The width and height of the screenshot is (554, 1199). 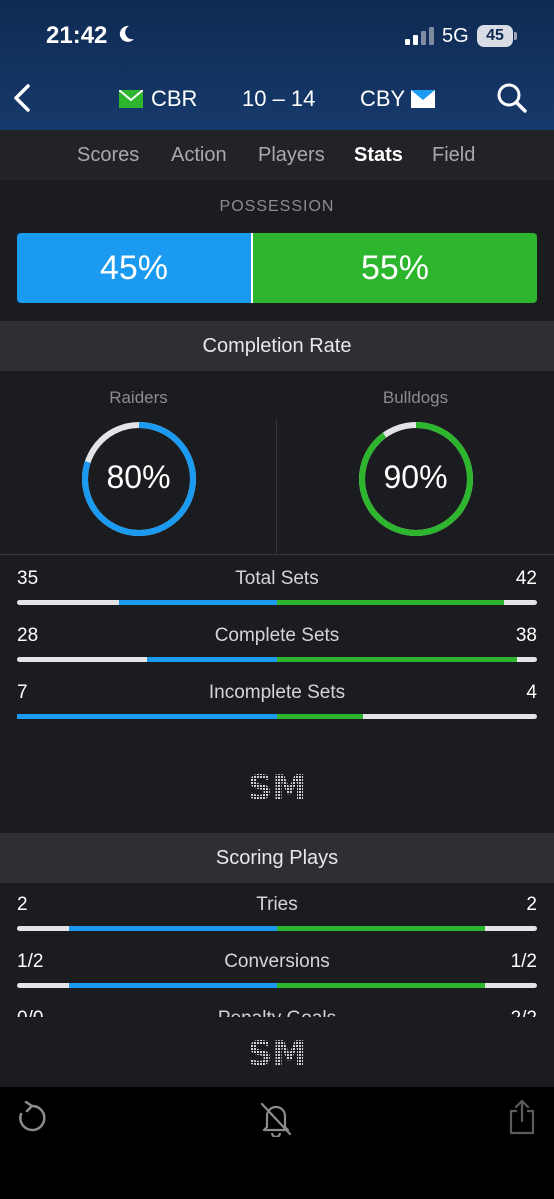 What do you see at coordinates (523, 961) in the screenshot?
I see `stat-away-value: 1/2` at bounding box center [523, 961].